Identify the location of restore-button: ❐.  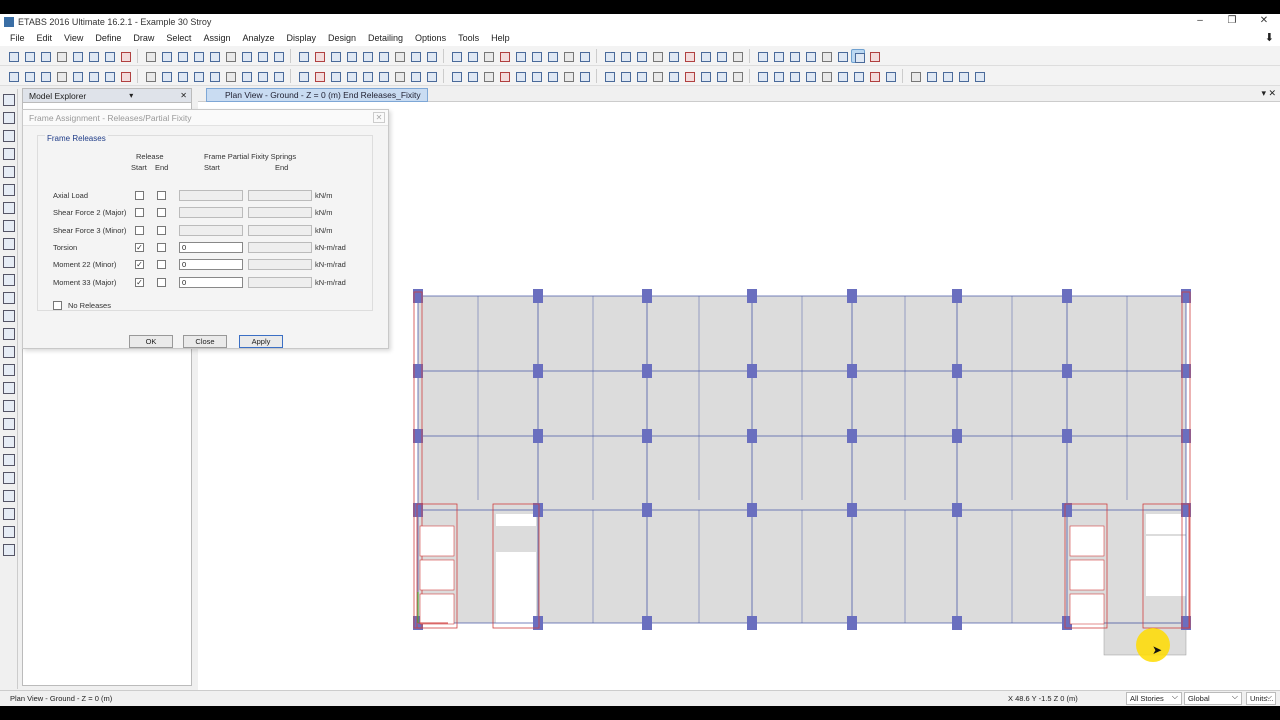
(1232, 22).